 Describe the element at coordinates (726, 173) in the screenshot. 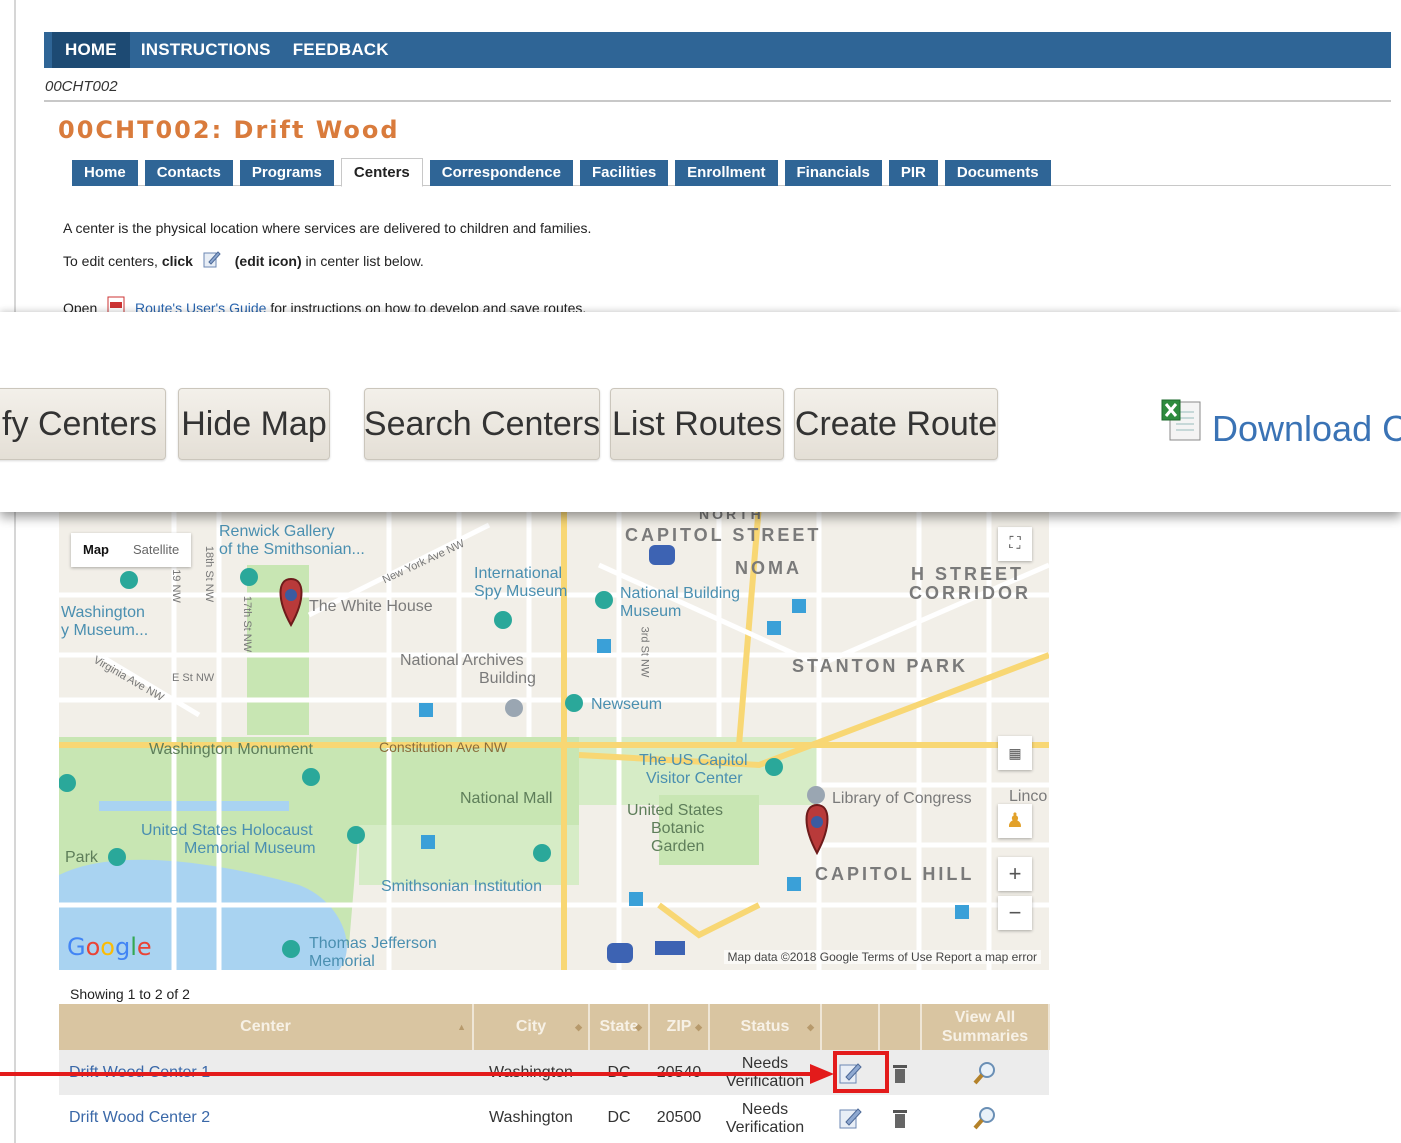

I see `tab-enrollment: Enrollment` at that location.